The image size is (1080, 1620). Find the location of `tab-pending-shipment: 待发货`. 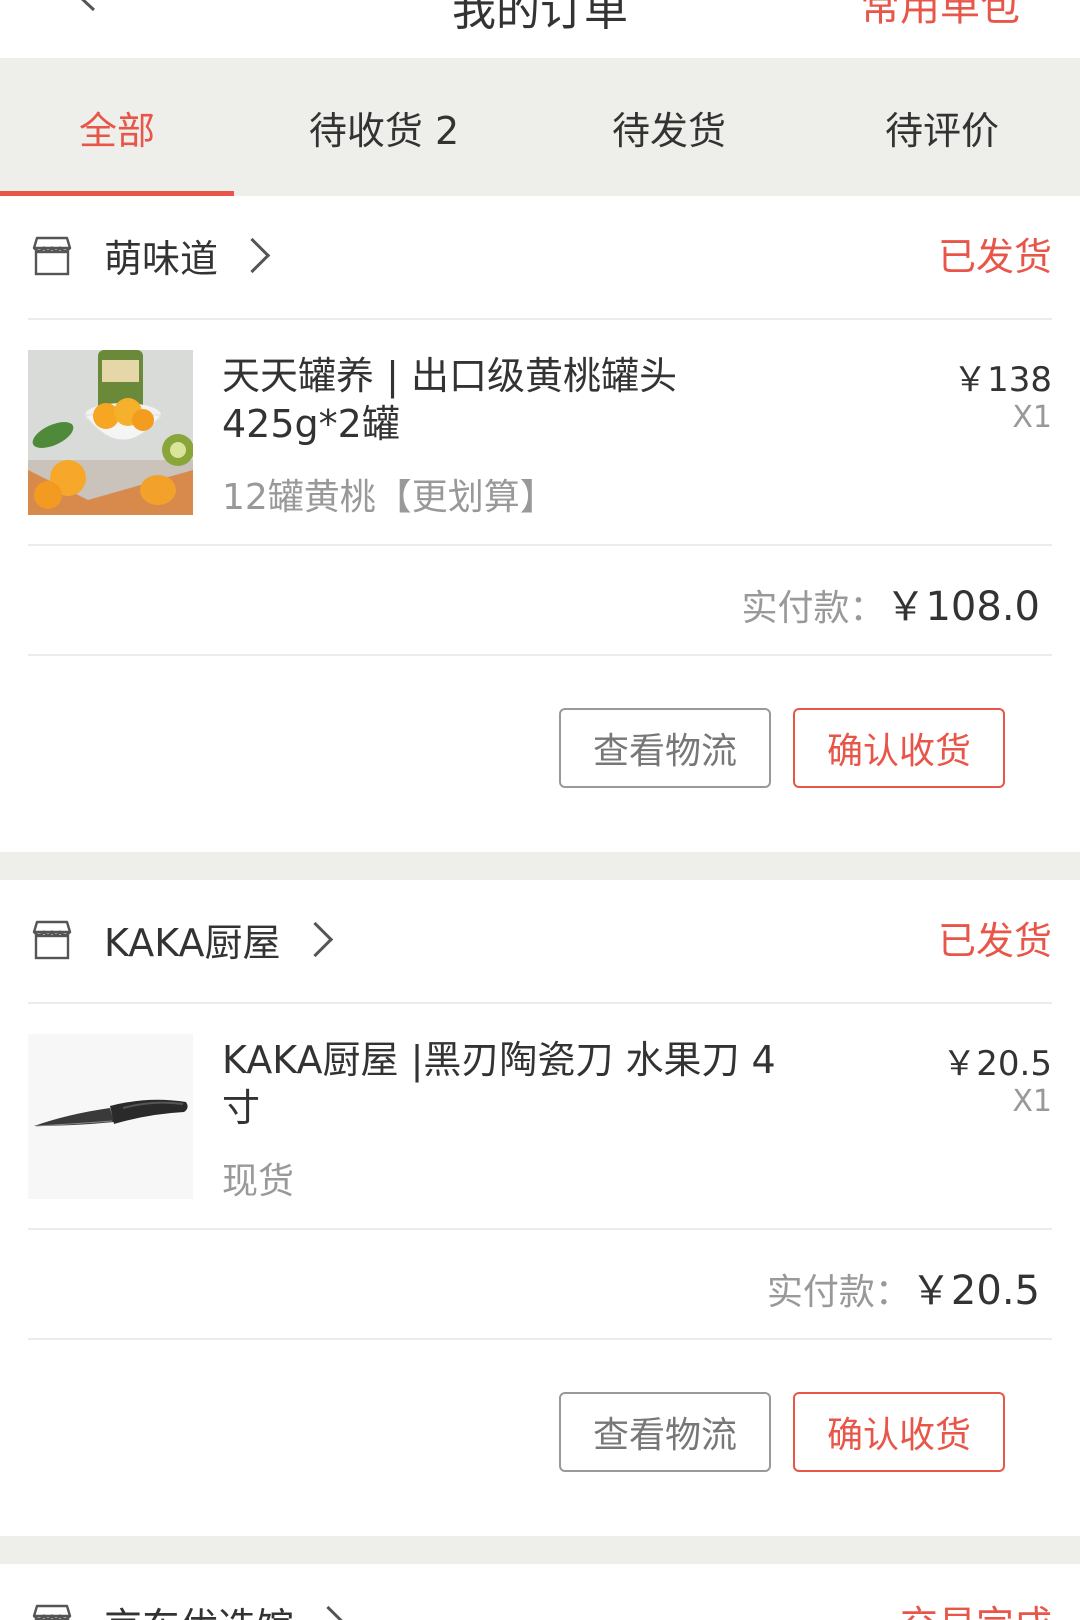

tab-pending-shipment: 待发货 is located at coordinates (669, 127).